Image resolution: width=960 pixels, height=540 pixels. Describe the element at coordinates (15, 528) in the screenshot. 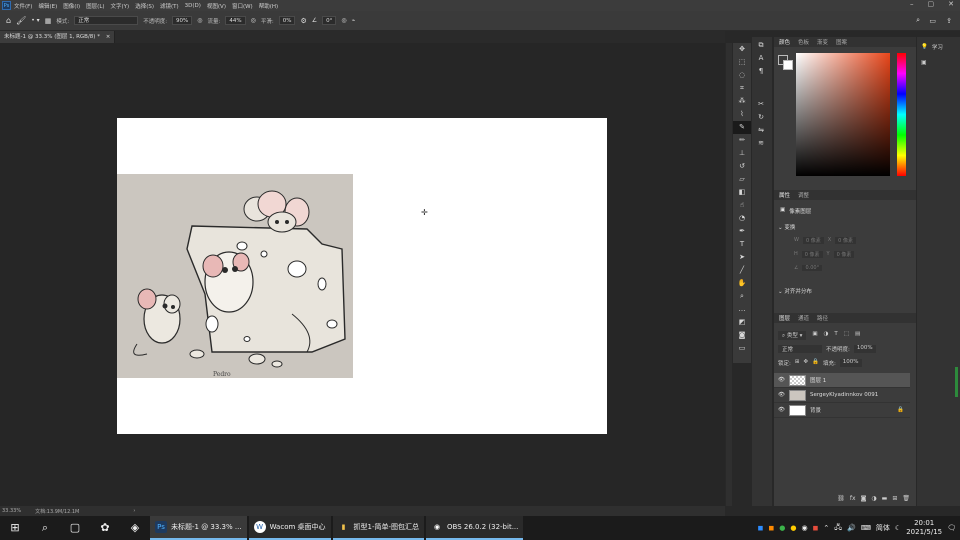

I see `windows-start-icon: ⊞` at that location.